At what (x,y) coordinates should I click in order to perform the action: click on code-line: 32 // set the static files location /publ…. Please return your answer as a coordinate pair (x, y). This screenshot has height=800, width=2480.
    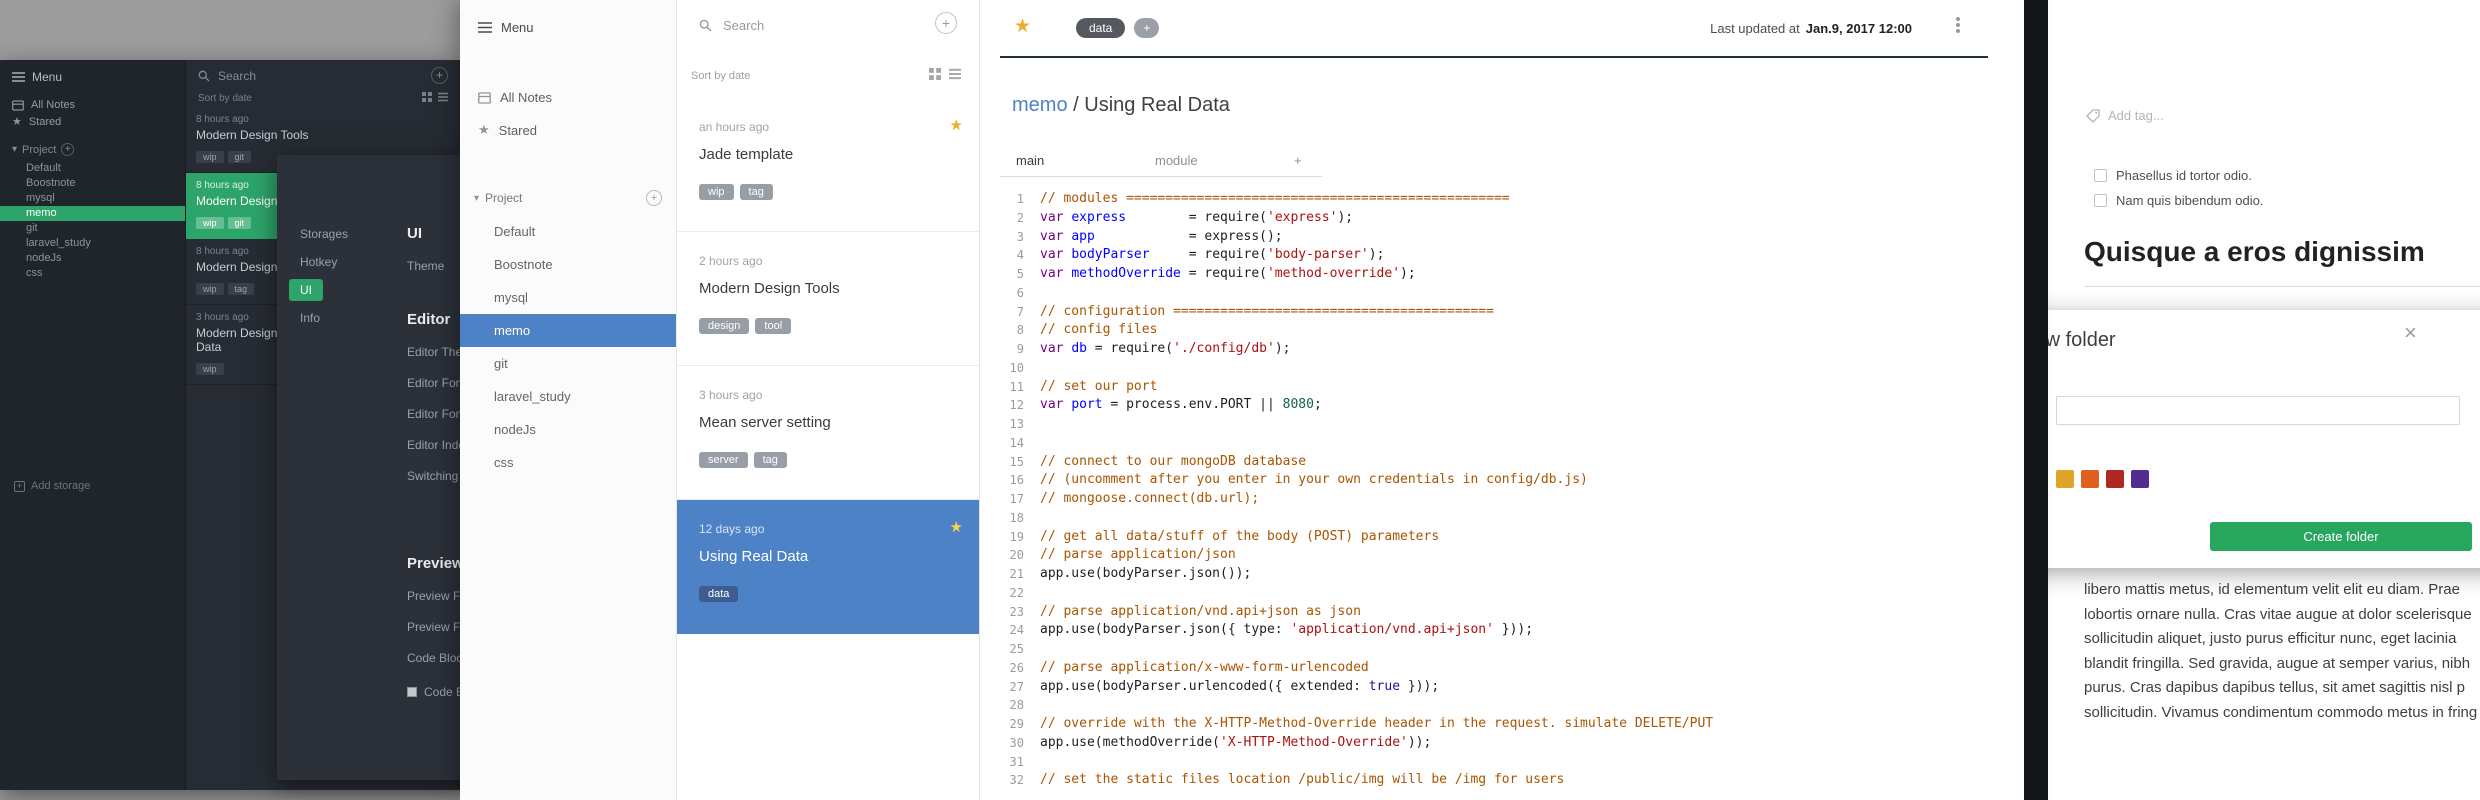
    Looking at the image, I should click on (1502, 780).